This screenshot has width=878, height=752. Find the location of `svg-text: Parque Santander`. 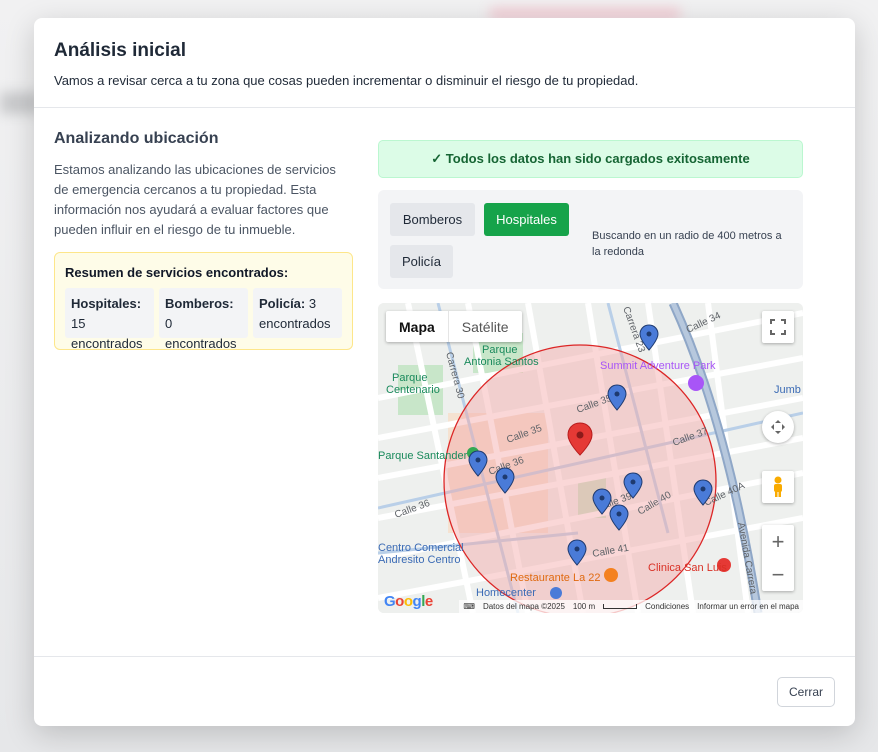

svg-text: Parque Santander is located at coordinates (423, 456).